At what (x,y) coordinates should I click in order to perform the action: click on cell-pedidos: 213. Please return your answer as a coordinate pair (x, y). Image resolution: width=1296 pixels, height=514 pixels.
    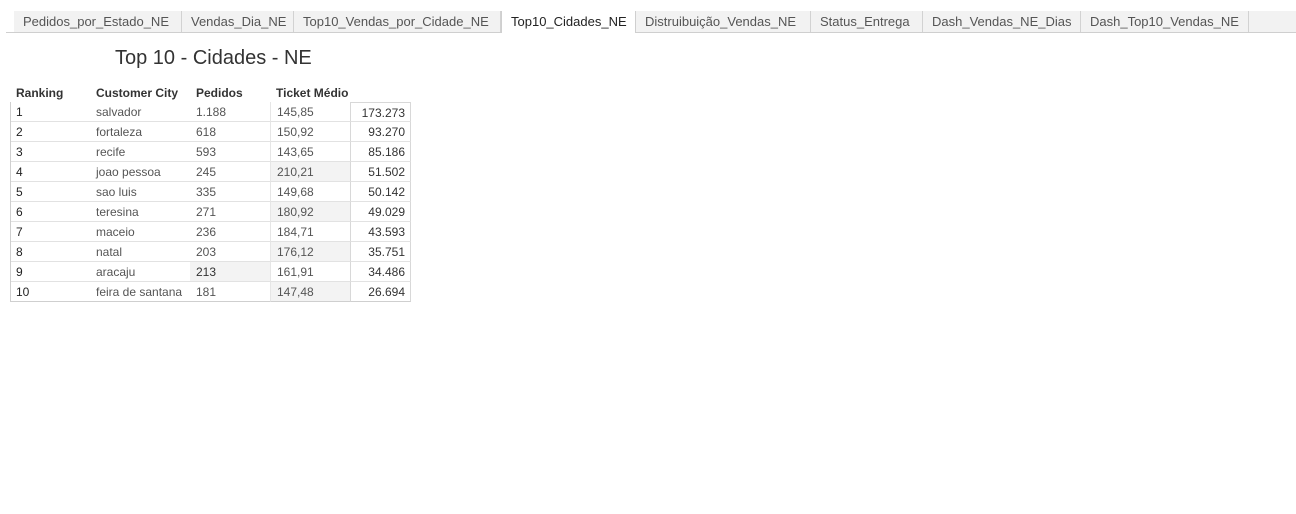
    Looking at the image, I should click on (230, 272).